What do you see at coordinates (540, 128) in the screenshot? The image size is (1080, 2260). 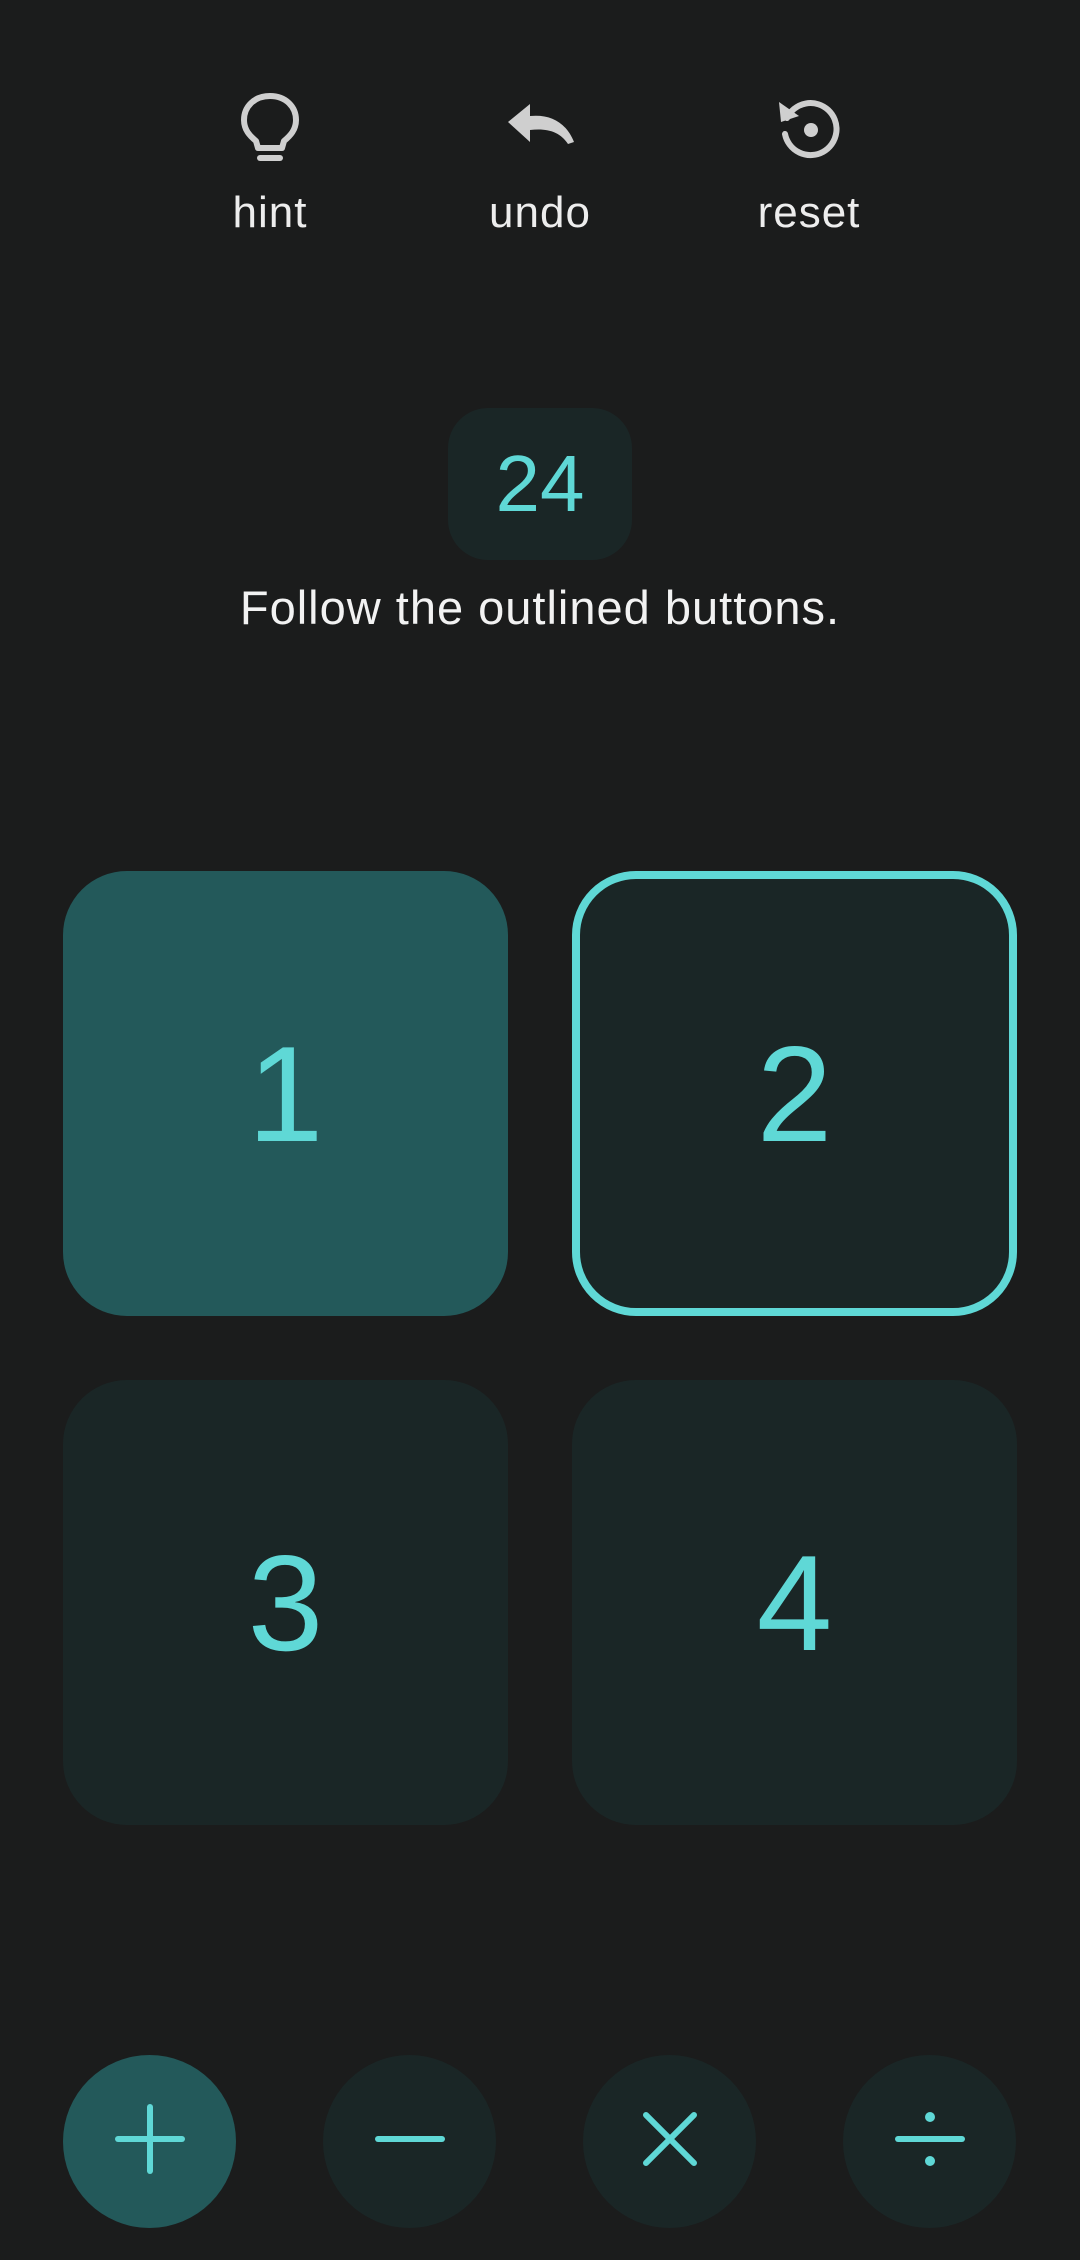 I see `undo-icon` at bounding box center [540, 128].